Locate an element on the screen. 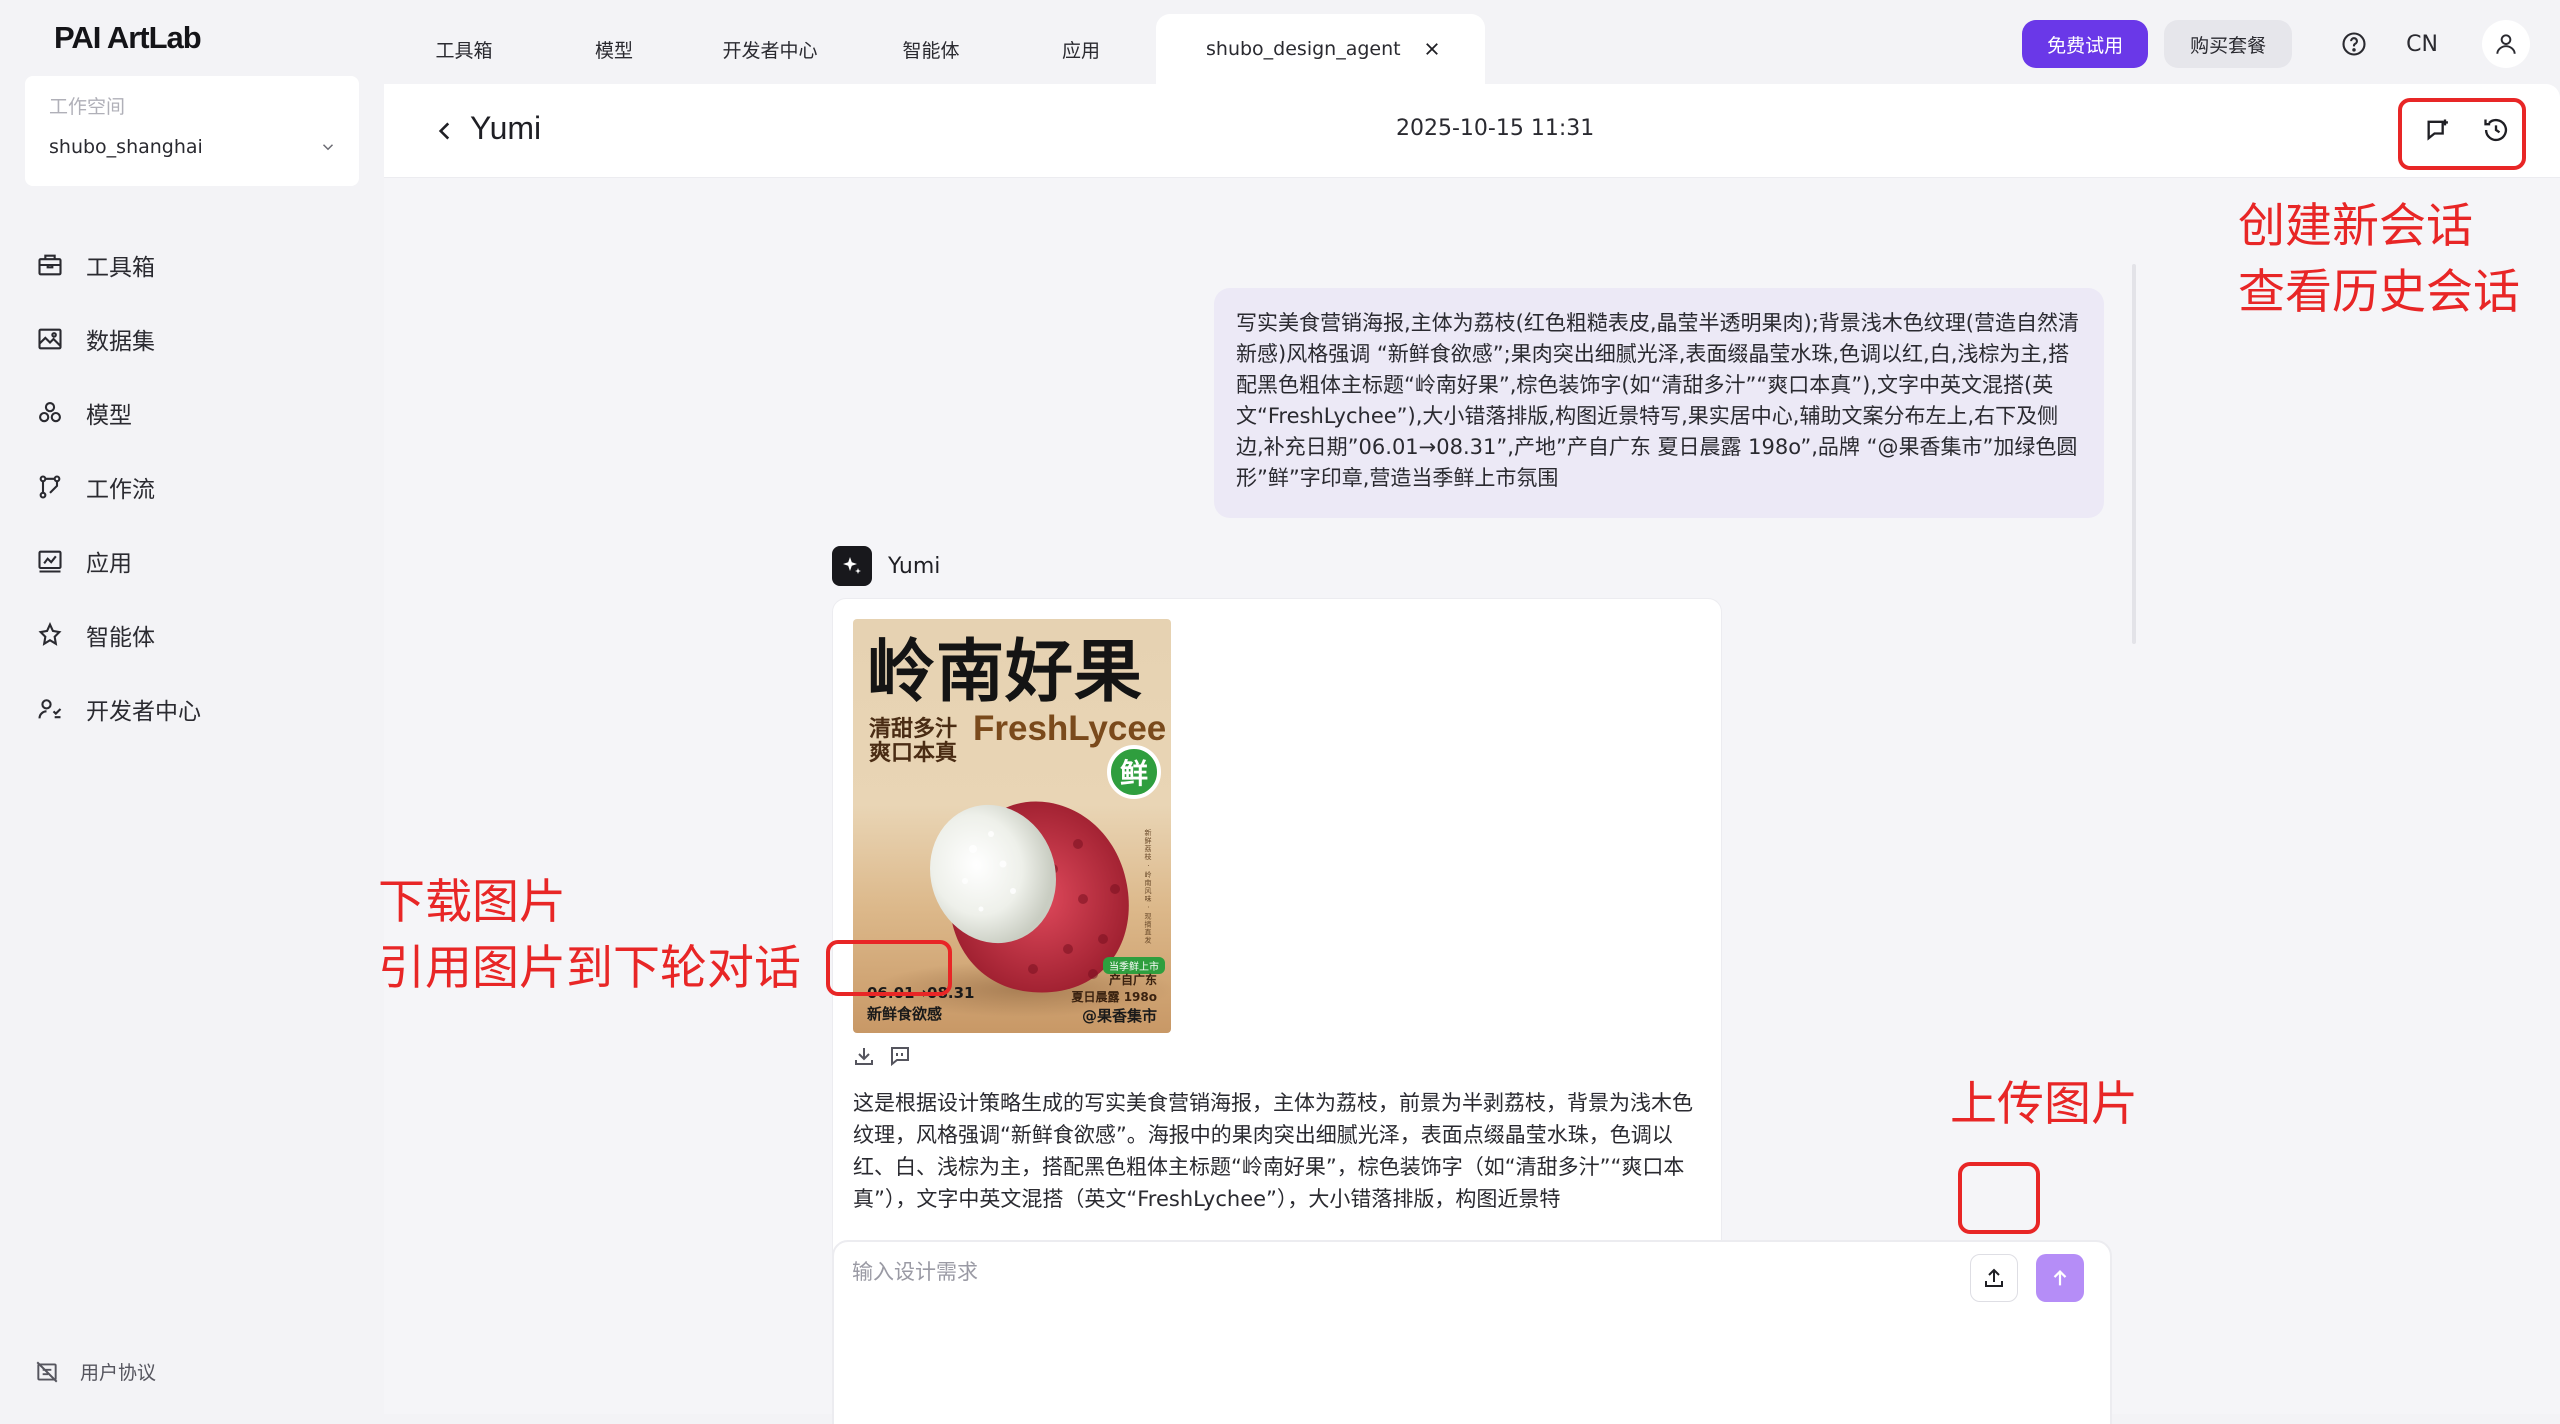 This screenshot has width=2560, height=1424. help-button is located at coordinates (2354, 44).